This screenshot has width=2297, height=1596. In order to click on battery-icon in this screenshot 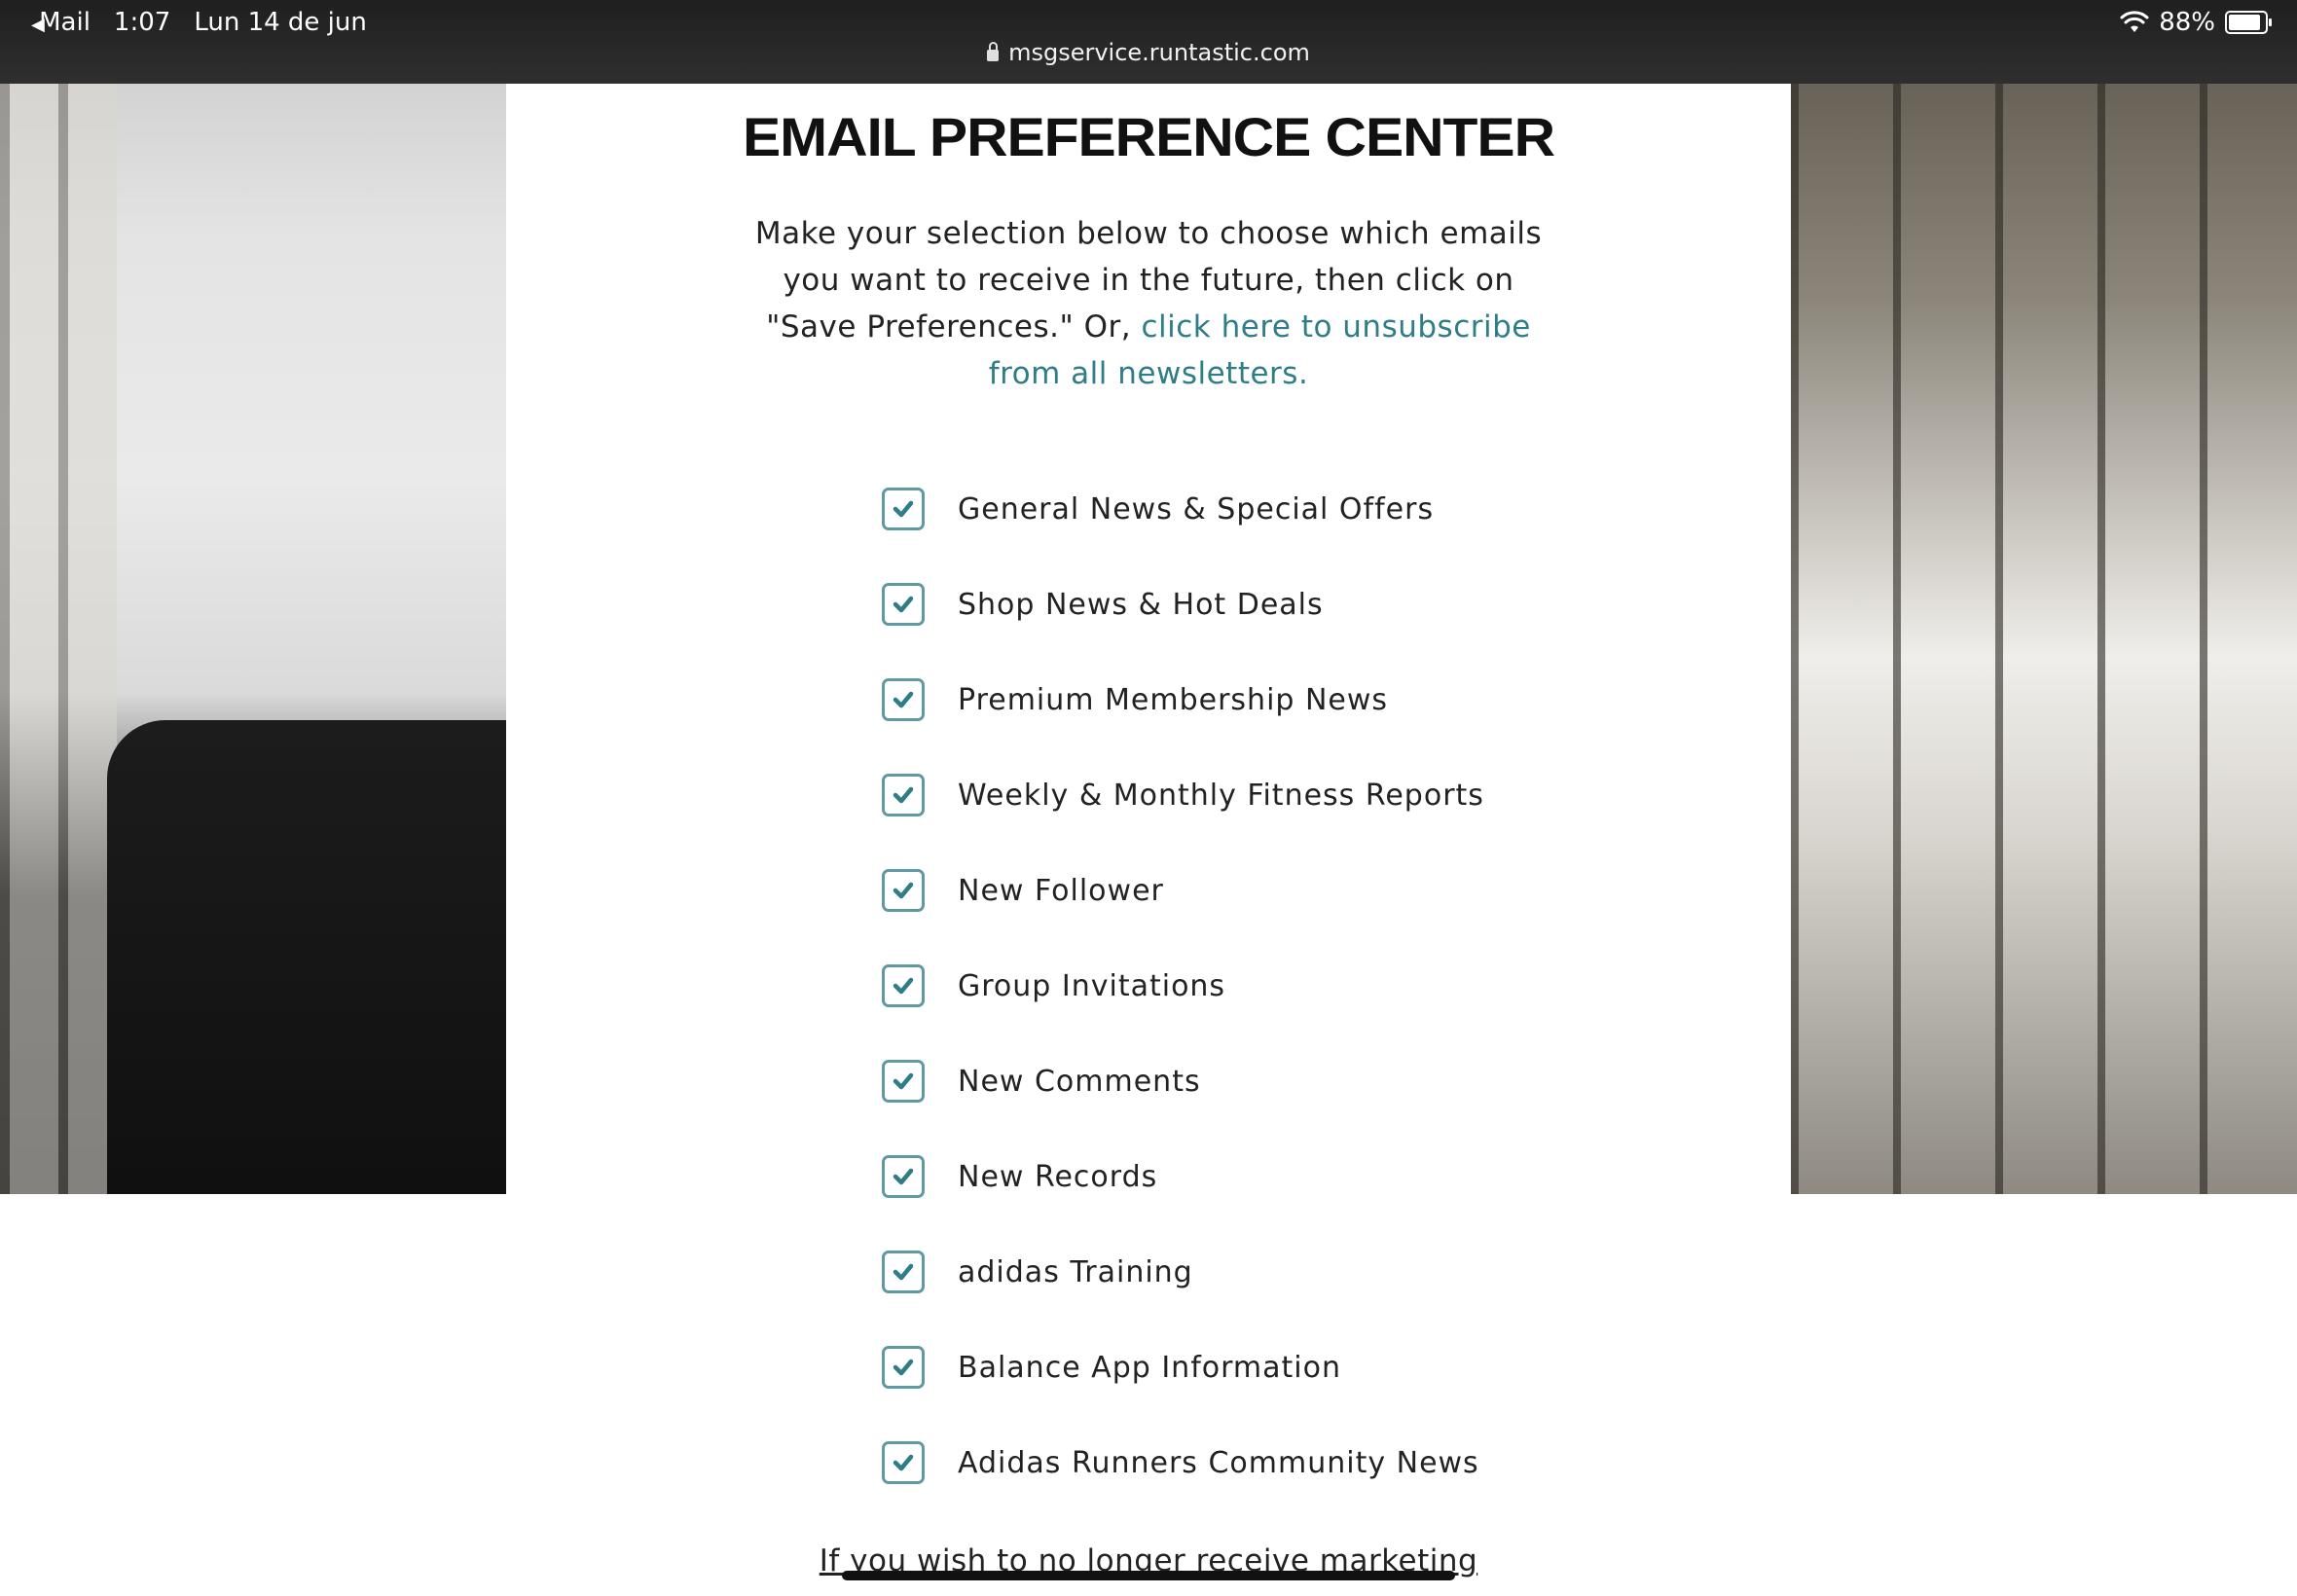, I will do `click(2248, 22)`.